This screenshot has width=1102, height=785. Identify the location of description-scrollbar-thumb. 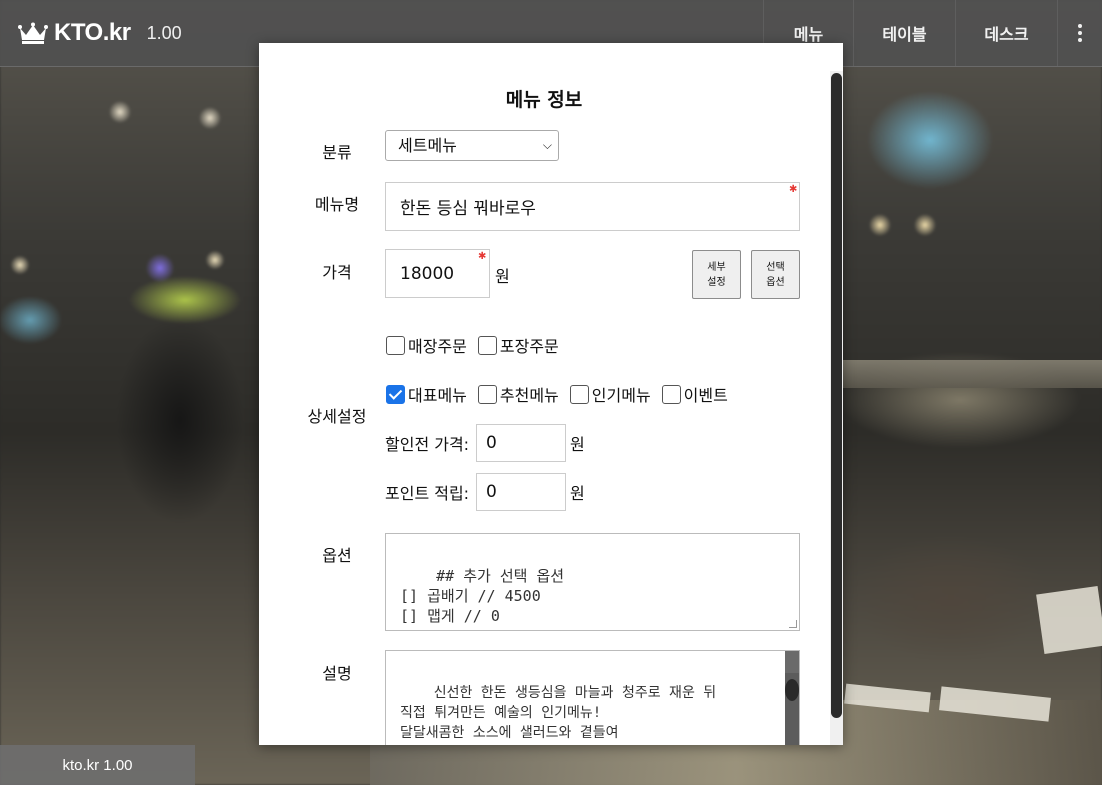
(792, 690).